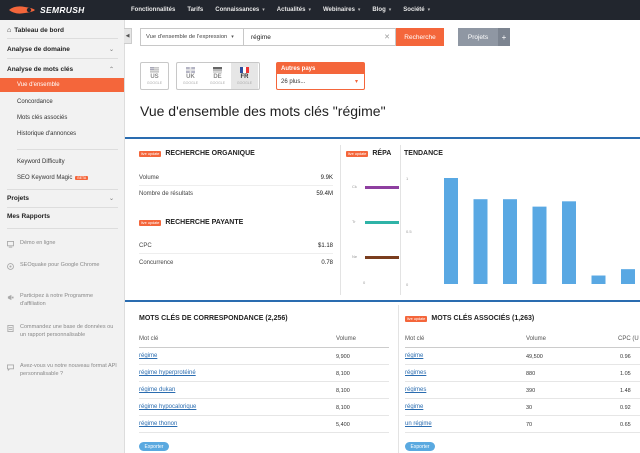 This screenshot has height=453, width=640. I want to click on sidebar-item-dashboard: ⌂ Tableau de bord, so click(62, 30).